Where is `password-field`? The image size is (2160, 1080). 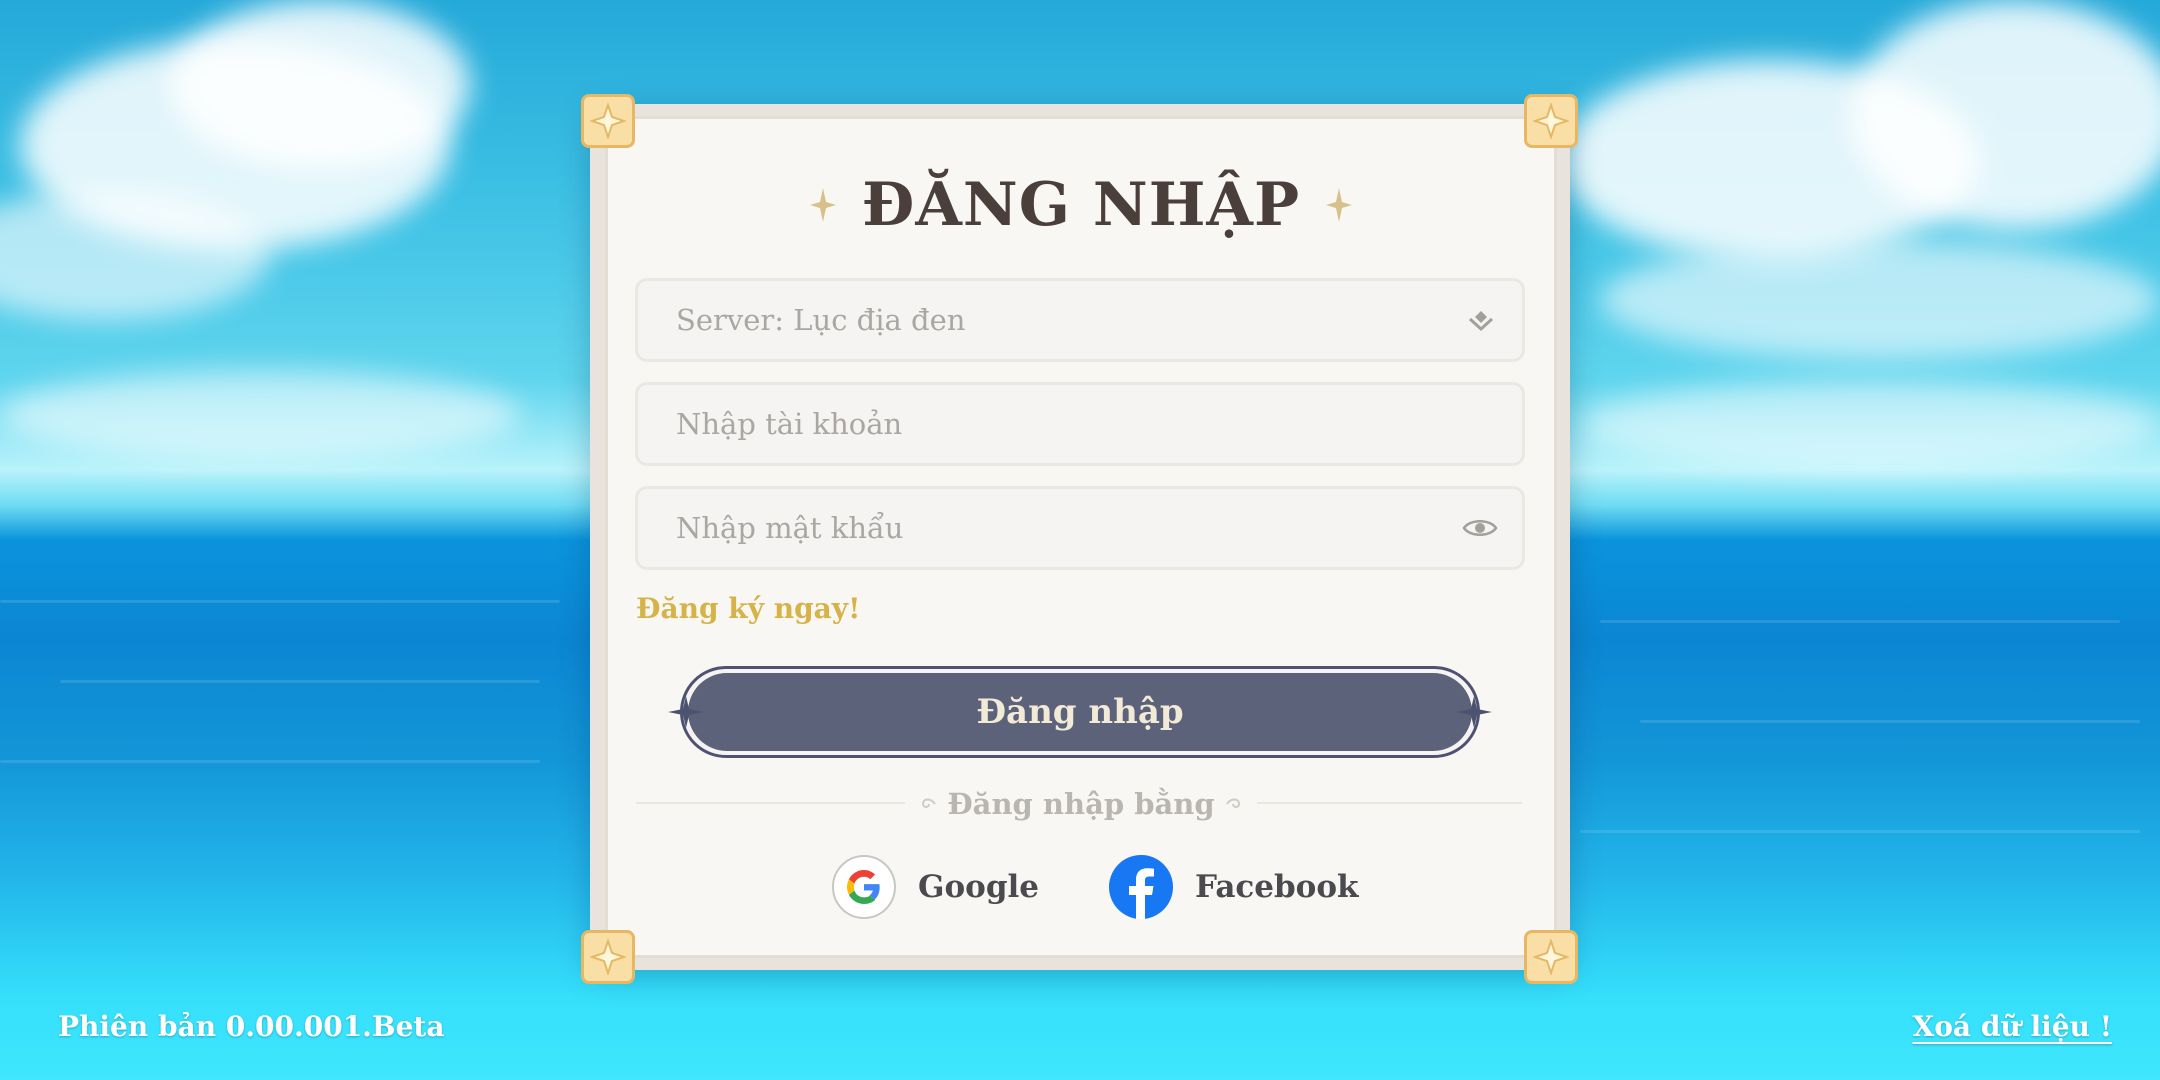
password-field is located at coordinates (1080, 528).